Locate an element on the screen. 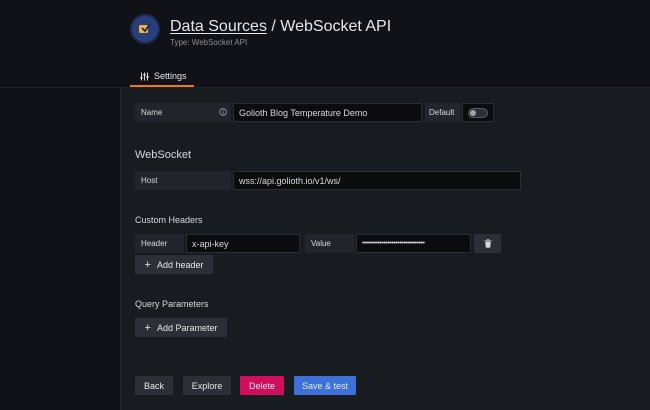  default-toggle is located at coordinates (478, 112).